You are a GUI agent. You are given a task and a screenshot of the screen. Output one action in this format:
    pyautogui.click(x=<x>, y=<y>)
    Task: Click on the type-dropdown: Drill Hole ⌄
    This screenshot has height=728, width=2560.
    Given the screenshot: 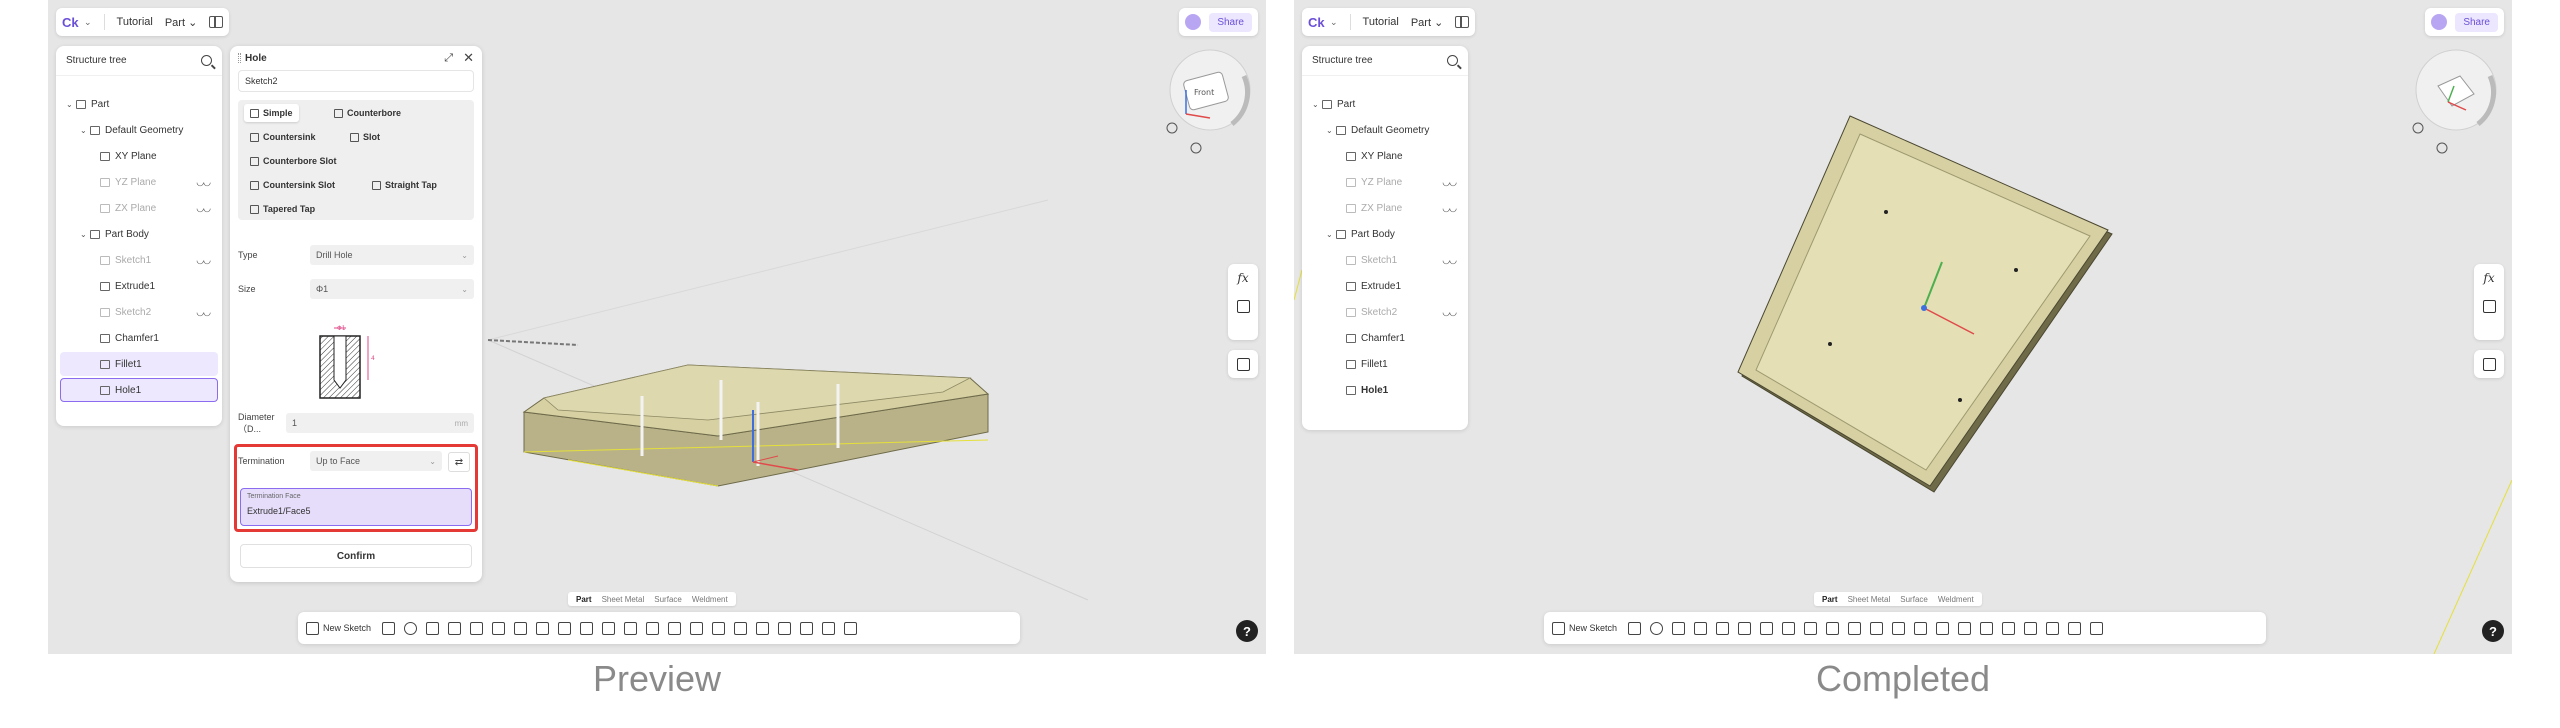 What is the action you would take?
    pyautogui.click(x=392, y=255)
    